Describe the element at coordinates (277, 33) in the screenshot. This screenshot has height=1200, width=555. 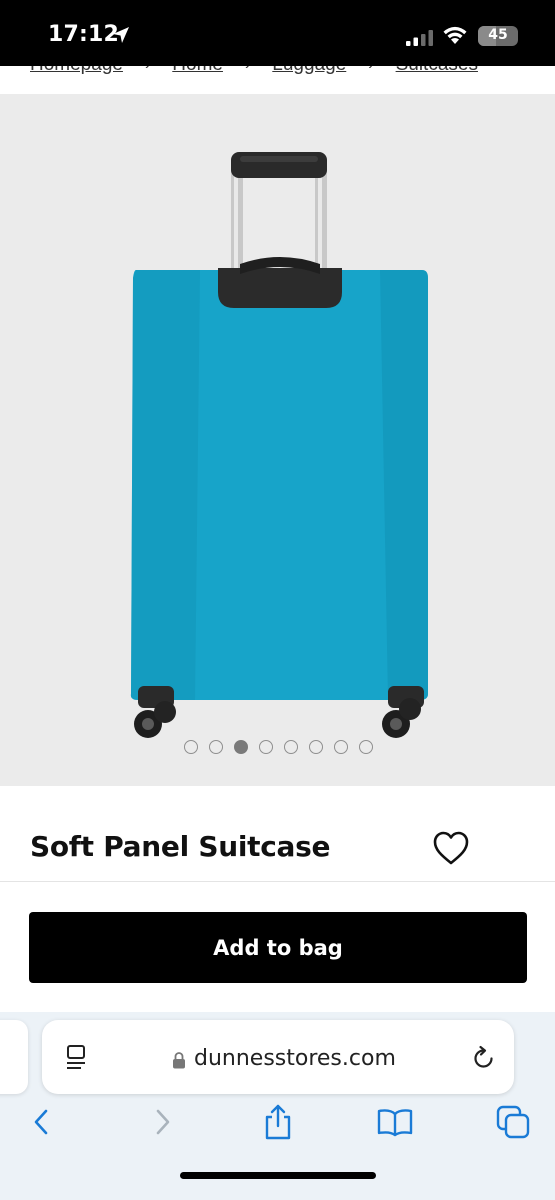
I see `status-bar: 17:12 45` at that location.